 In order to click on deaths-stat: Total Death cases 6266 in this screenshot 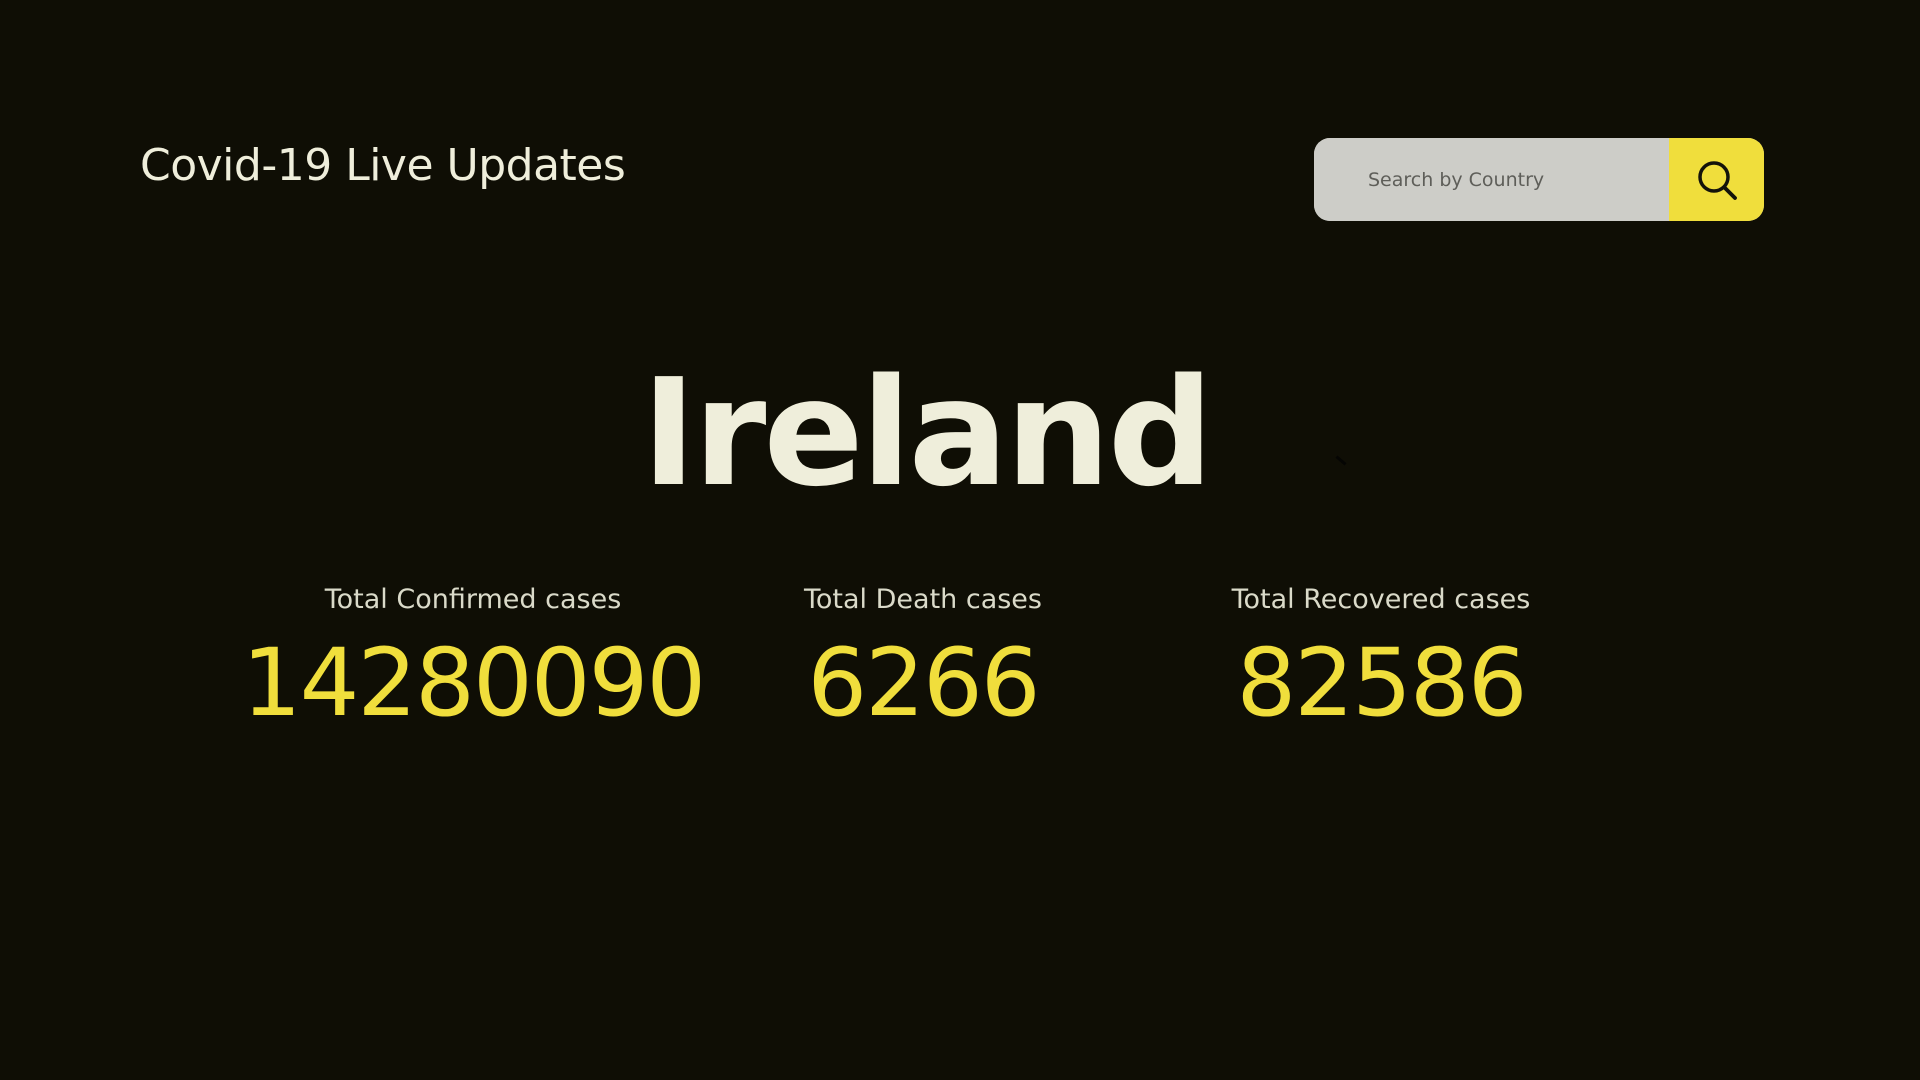, I will do `click(923, 657)`.